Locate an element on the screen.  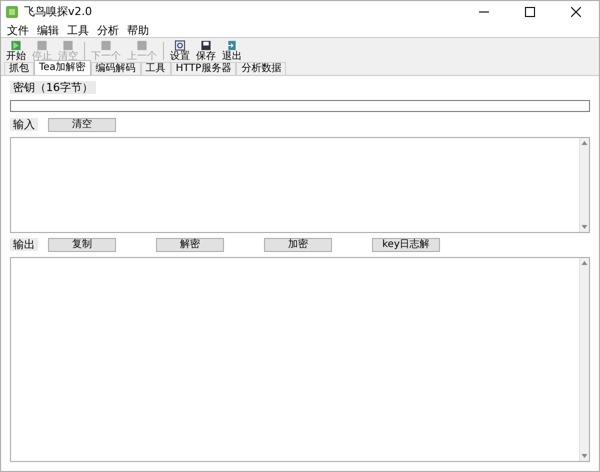
action-button: key日志解 is located at coordinates (406, 245).